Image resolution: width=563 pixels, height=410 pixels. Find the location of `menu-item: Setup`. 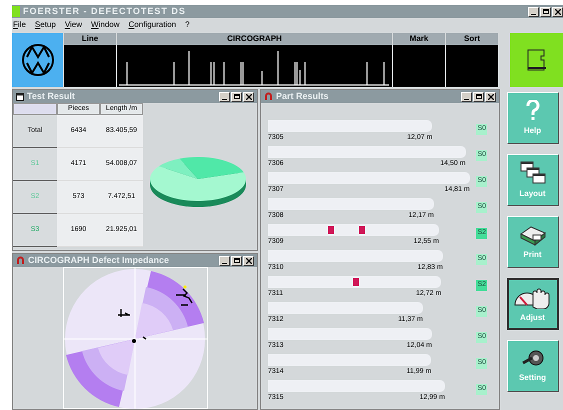

menu-item: Setup is located at coordinates (45, 25).